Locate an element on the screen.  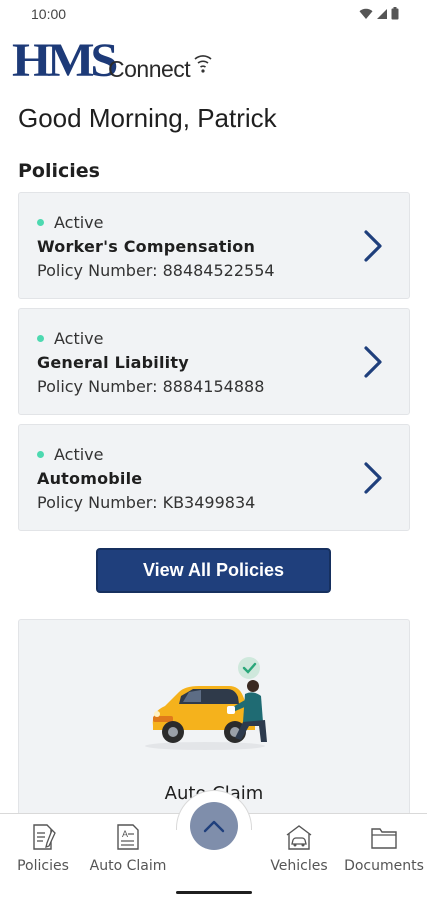
status-time: 10:00 is located at coordinates (49, 14).